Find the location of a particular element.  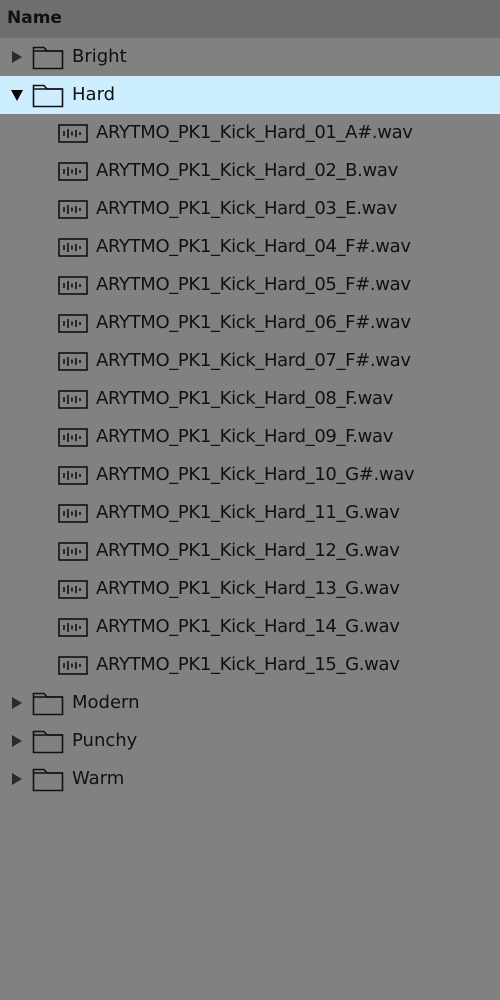

name-column-label: Name is located at coordinates (34, 18).